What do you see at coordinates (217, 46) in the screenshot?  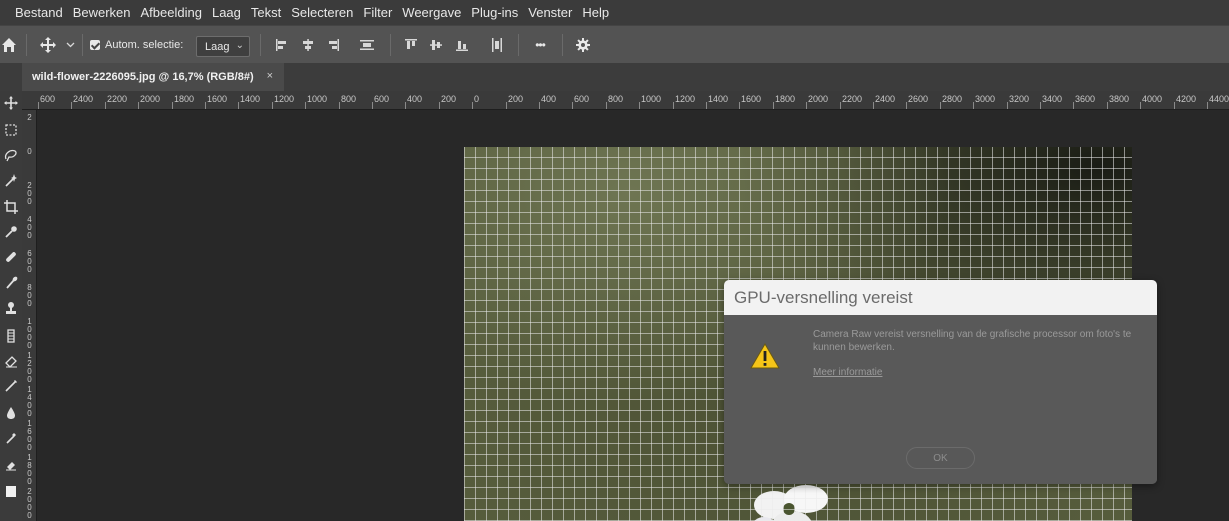 I see `auto-select-target-value: Laag` at bounding box center [217, 46].